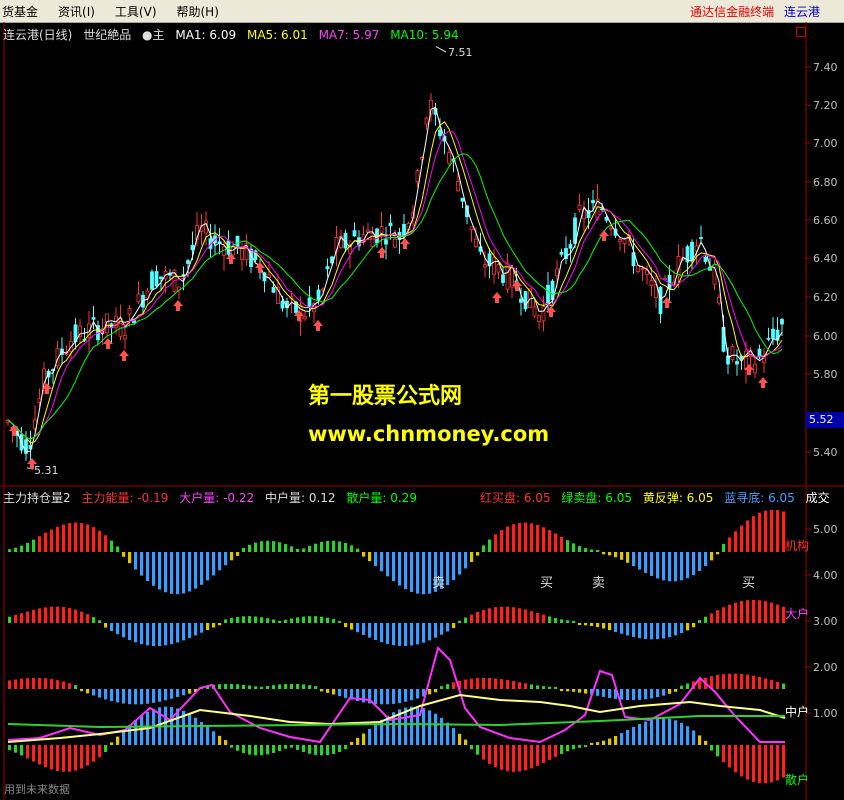  I want to click on app-name: 通达信金融终端, so click(732, 11).